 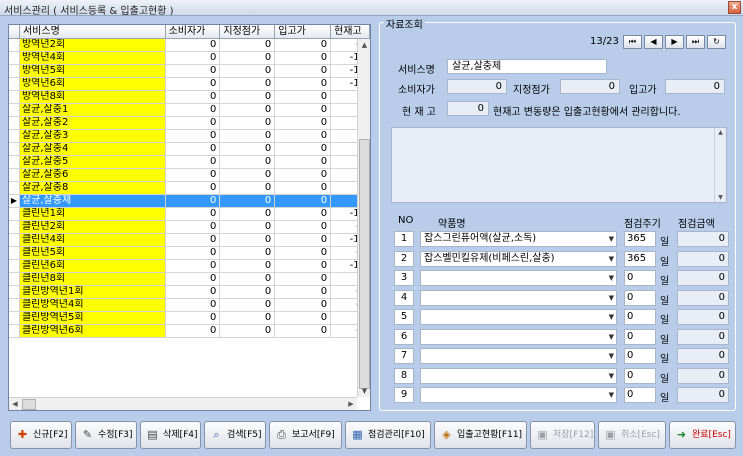 What do you see at coordinates (720, 165) in the screenshot?
I see `memo-scrollbar: ▲ ▼` at bounding box center [720, 165].